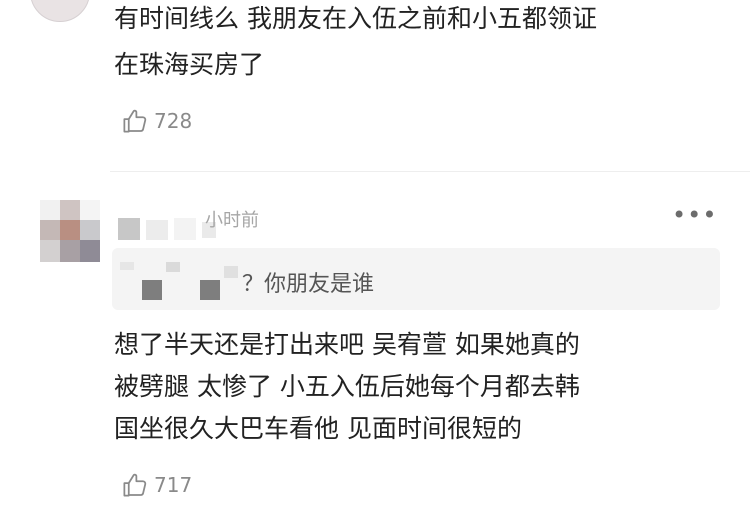 The width and height of the screenshot is (750, 511). I want to click on comment-time: 小时前, so click(232, 220).